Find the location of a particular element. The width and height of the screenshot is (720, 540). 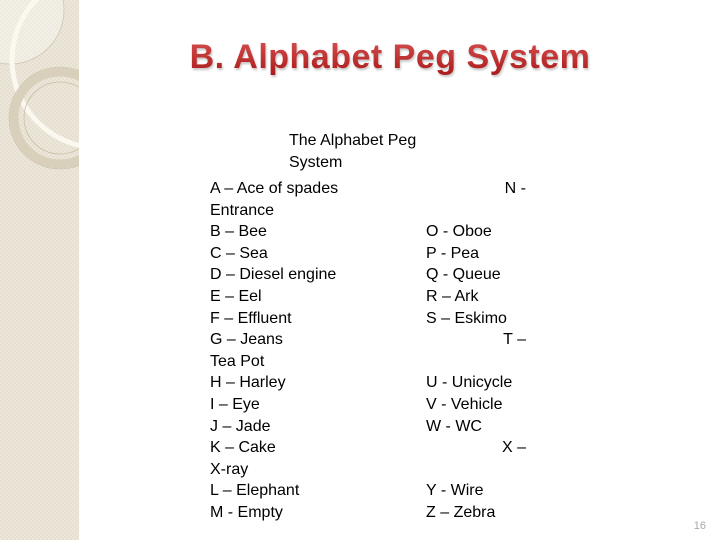

peg-item: U - Unicycle is located at coordinates (469, 383).